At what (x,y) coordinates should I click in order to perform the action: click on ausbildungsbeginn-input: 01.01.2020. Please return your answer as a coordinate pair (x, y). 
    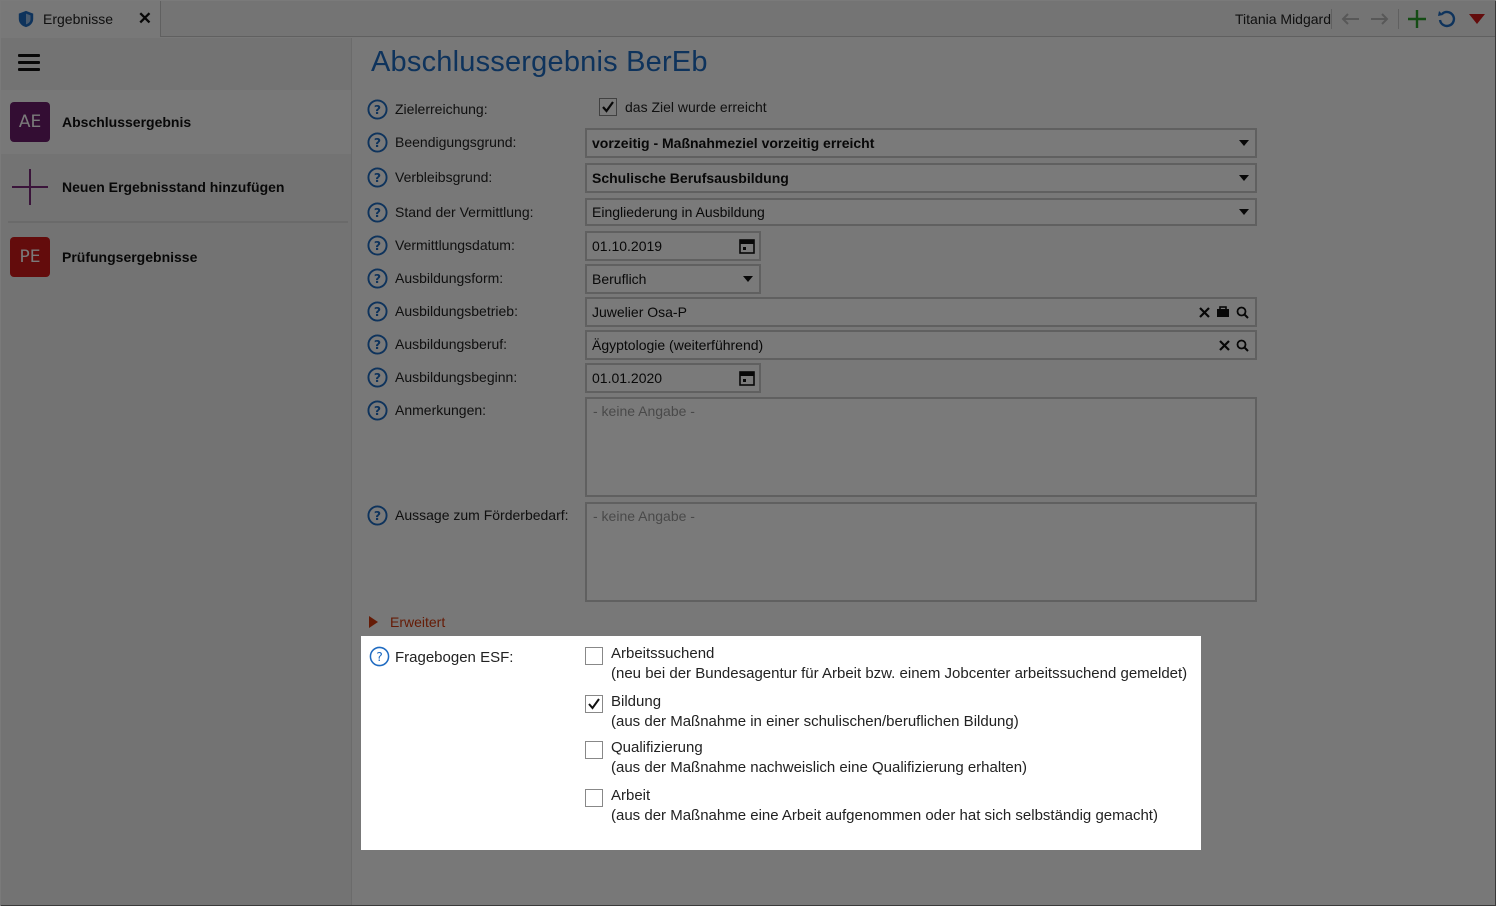
    Looking at the image, I should click on (673, 378).